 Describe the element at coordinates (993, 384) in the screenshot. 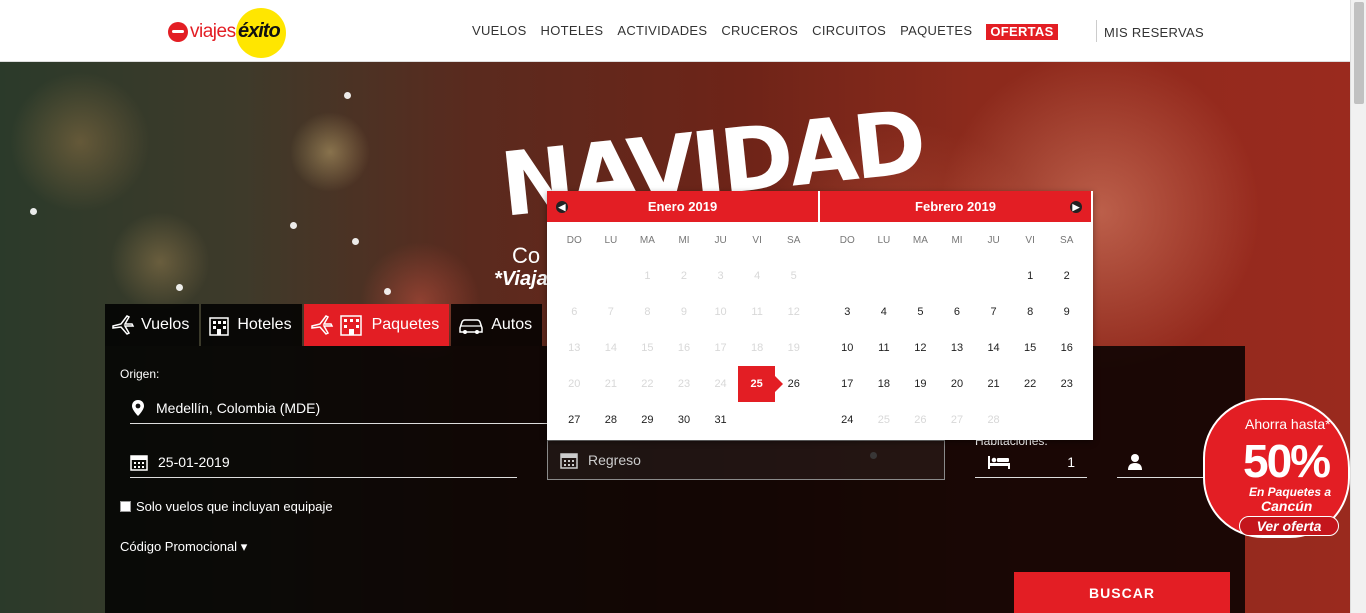

I see `calendar-day: 21` at that location.